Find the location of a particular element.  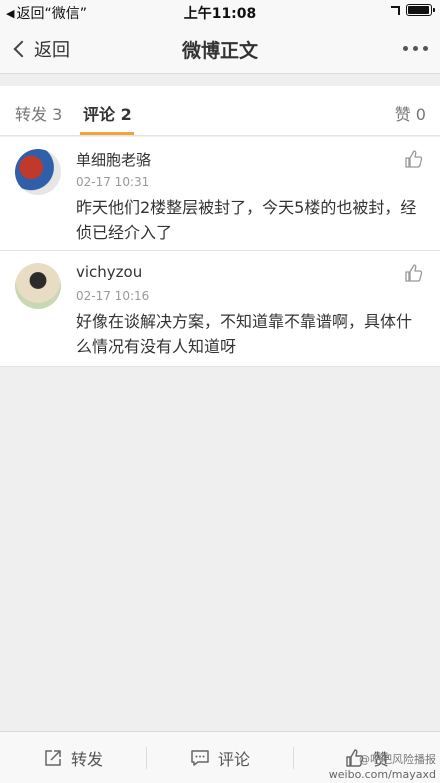

bottom-action-bar: 转发 评论 赞 @吧吧风险播报 weibo.com/mayaxd is located at coordinates (220, 757).